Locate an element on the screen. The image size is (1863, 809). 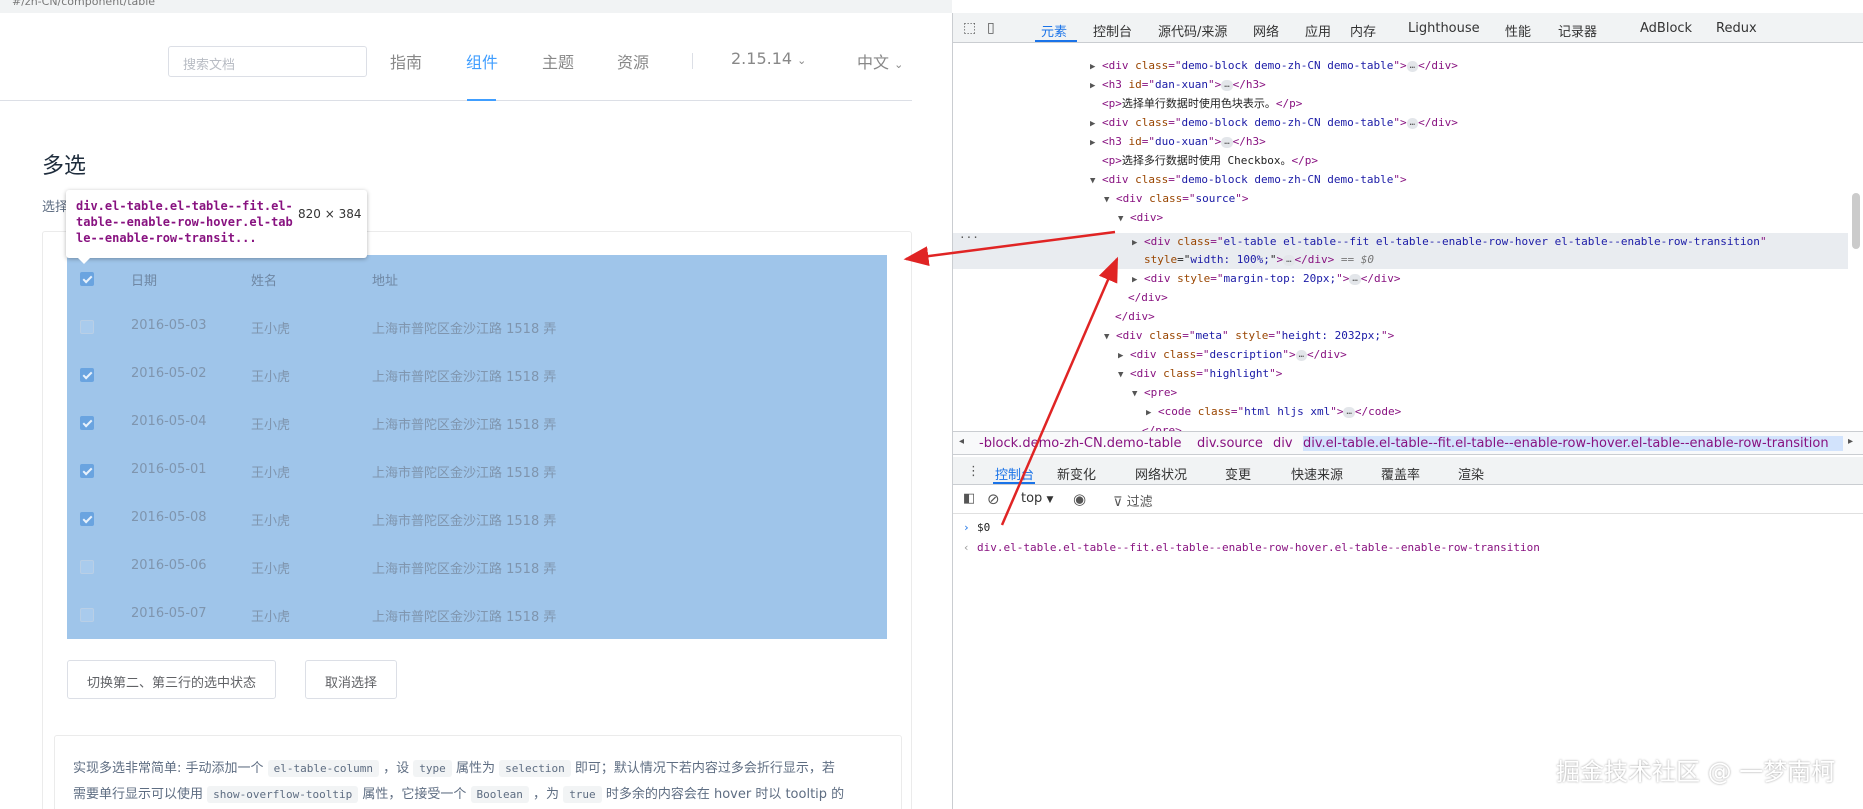
desc-code: show-overflow-tooltip is located at coordinates (283, 794).